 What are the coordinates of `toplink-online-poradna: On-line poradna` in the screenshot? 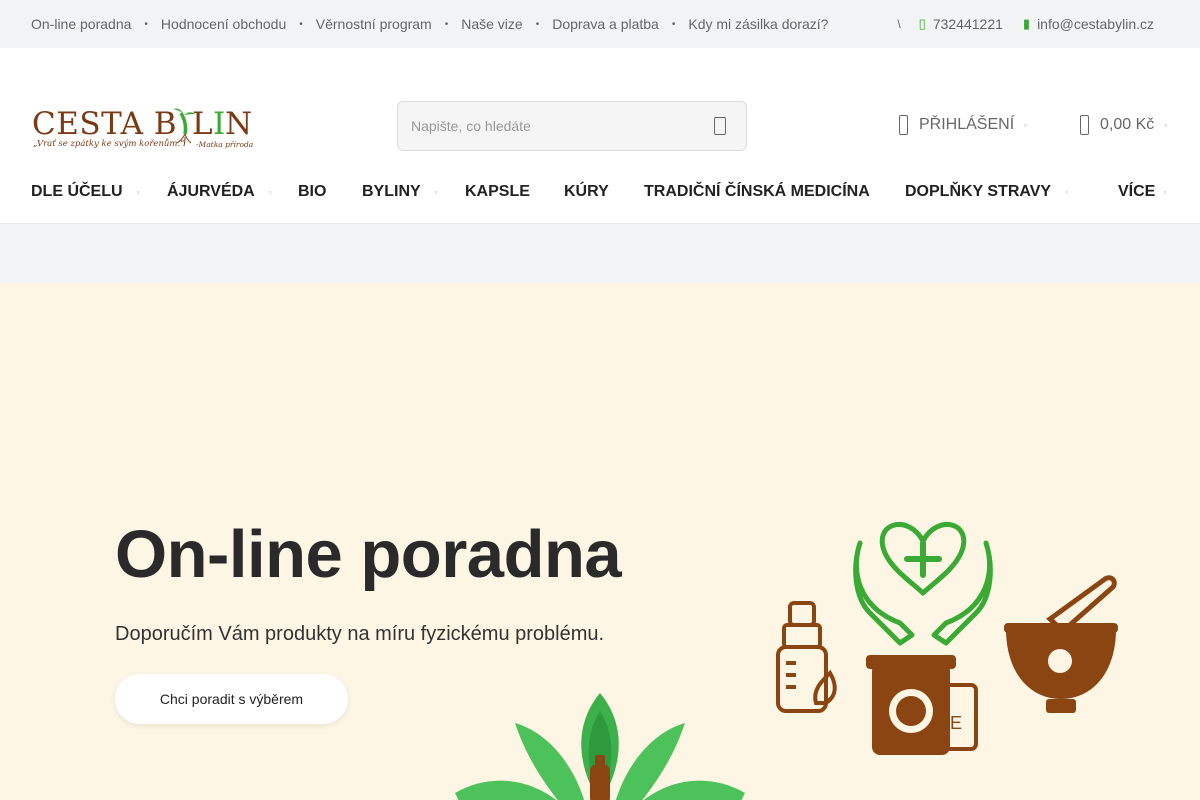 It's located at (81, 24).